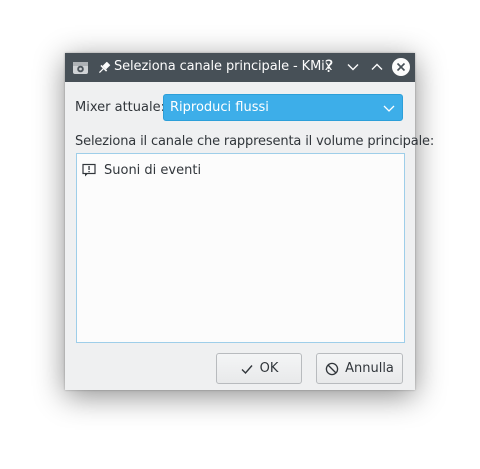 The image size is (480, 469). What do you see at coordinates (269, 368) in the screenshot?
I see `ok-button-label: OK` at bounding box center [269, 368].